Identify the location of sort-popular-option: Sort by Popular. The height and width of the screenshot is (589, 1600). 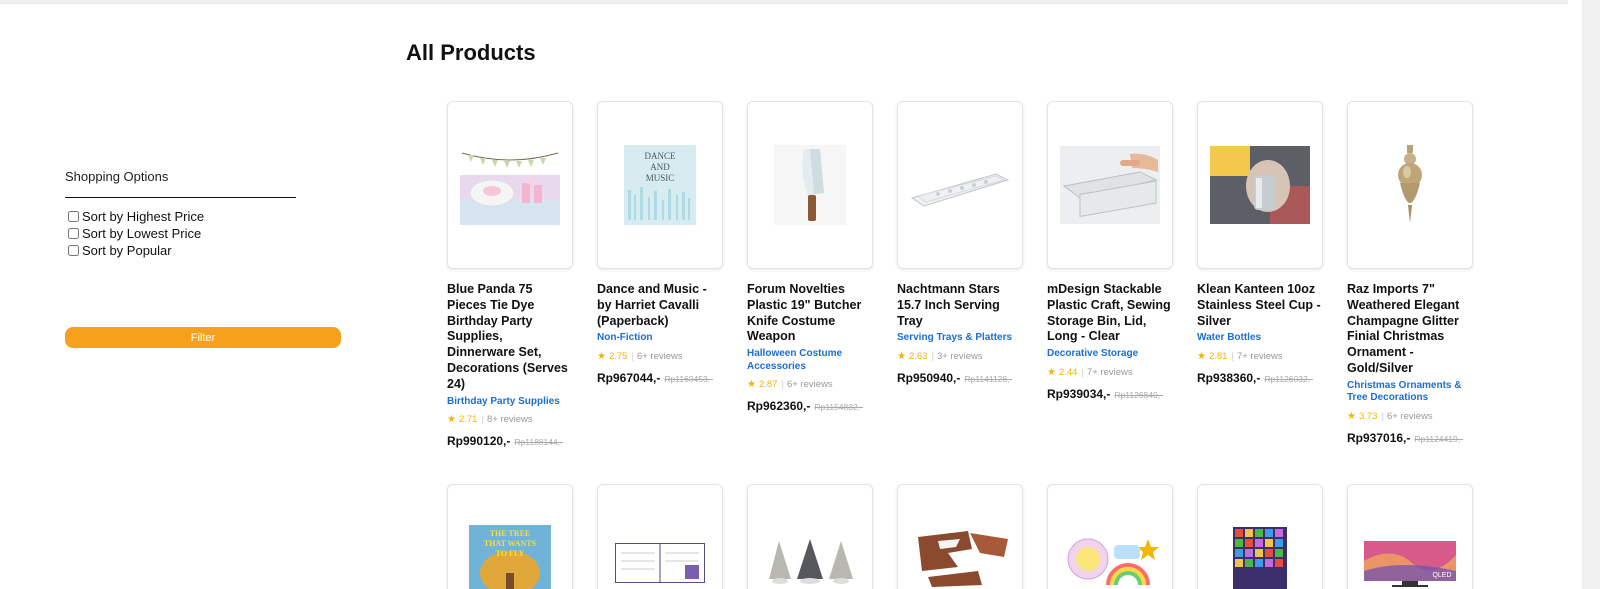
(205, 250).